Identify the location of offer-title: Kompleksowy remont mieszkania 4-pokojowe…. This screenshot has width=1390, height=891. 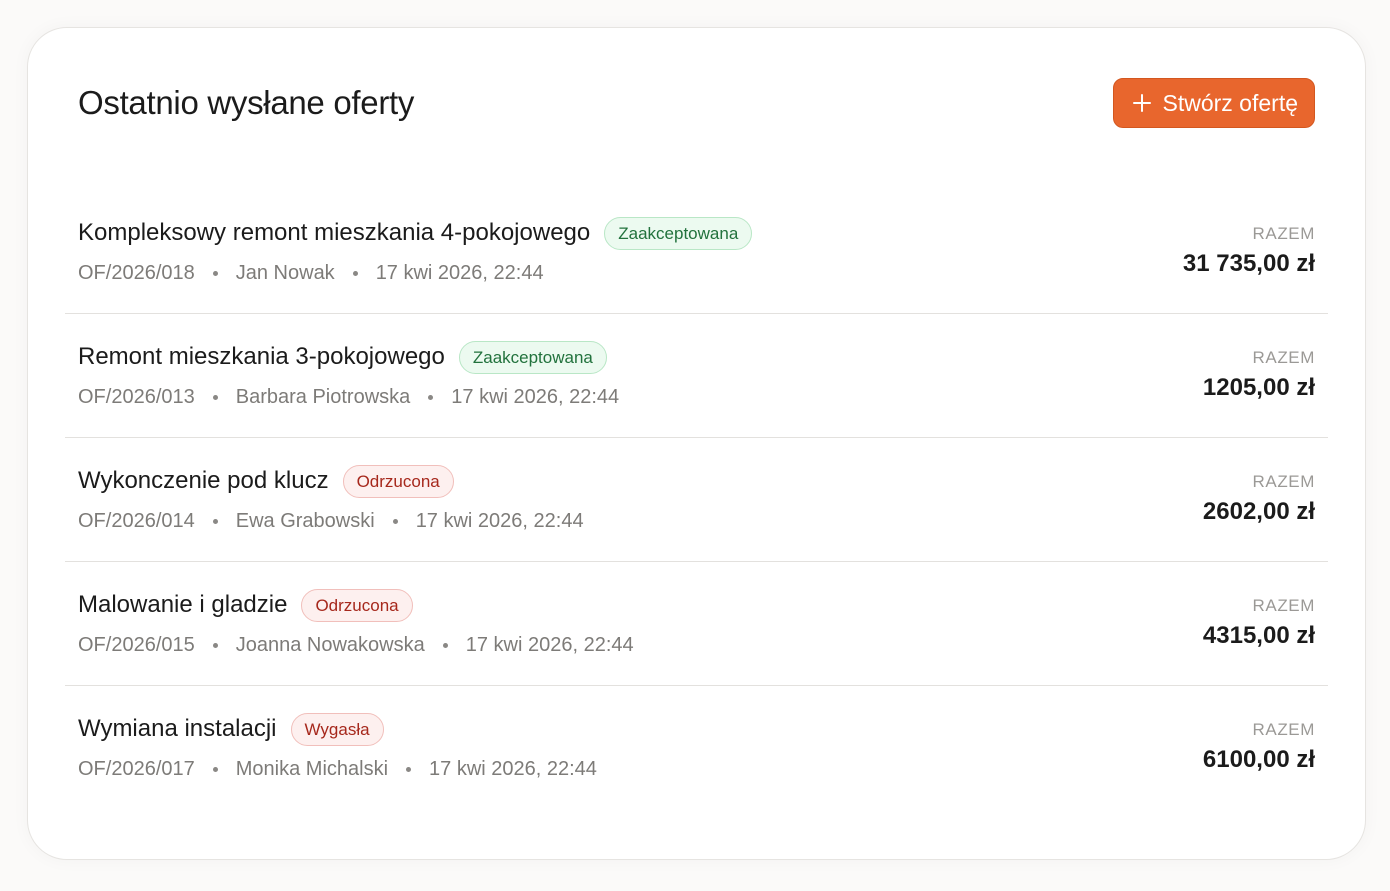
(334, 232).